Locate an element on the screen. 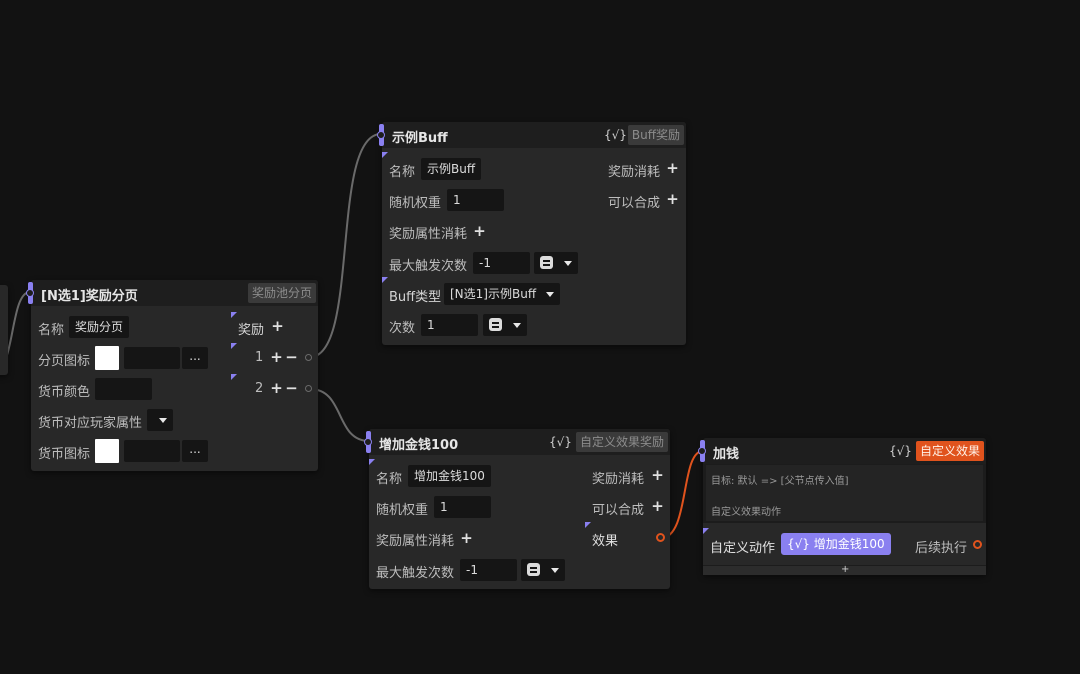  name-field: 增加金钱100 is located at coordinates (449, 476).